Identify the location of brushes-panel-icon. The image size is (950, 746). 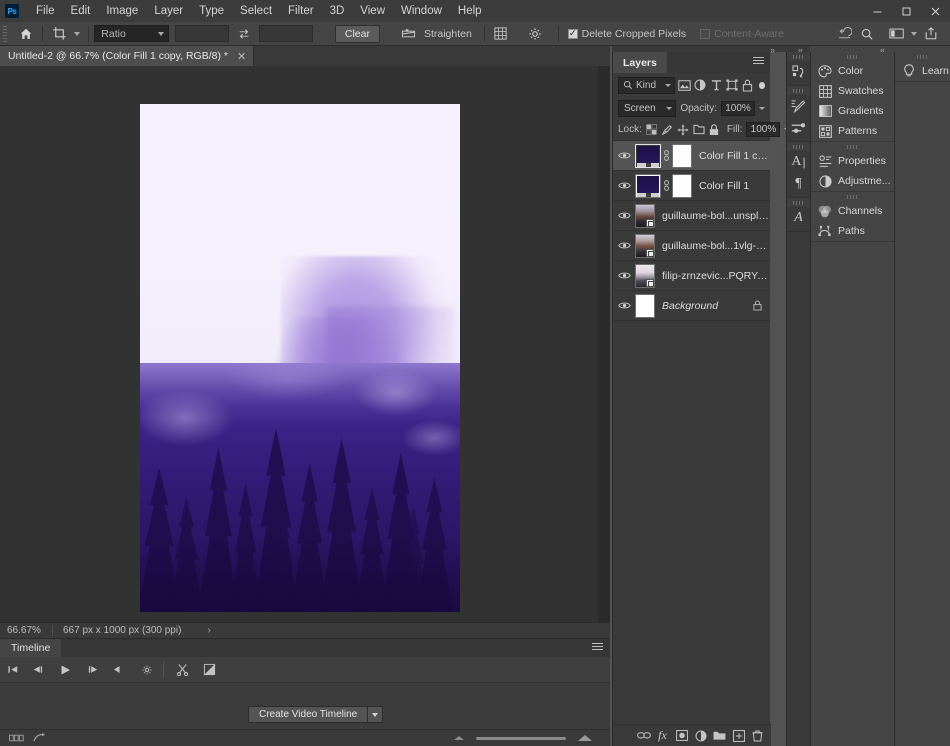
(798, 128).